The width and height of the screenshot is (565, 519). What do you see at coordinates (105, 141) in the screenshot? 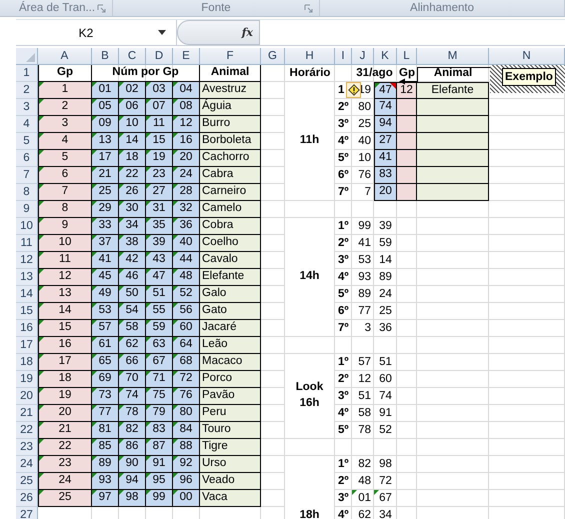
I see `table-cell: 13` at bounding box center [105, 141].